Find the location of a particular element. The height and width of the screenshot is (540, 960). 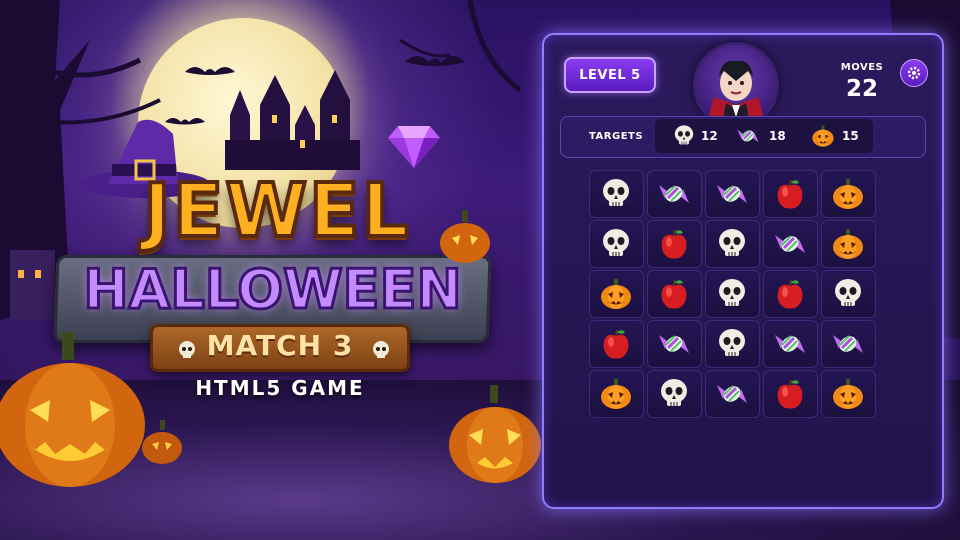

level-button: LEVEL 5 is located at coordinates (610, 75).